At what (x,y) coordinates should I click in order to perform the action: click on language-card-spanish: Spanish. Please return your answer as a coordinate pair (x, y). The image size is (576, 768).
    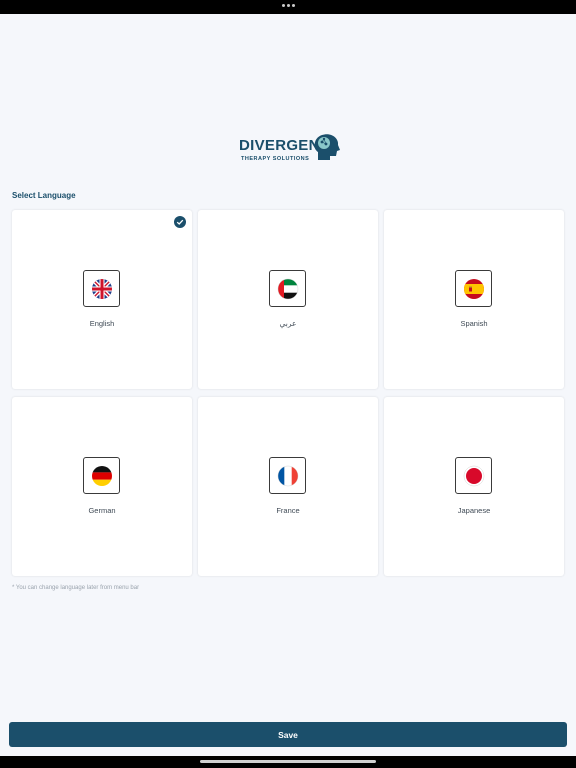
    Looking at the image, I should click on (474, 299).